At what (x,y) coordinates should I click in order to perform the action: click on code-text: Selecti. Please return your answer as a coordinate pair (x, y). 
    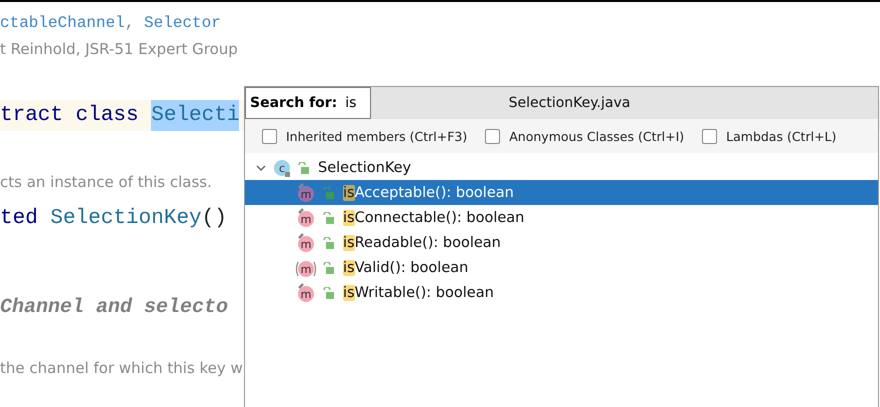
    Looking at the image, I should click on (195, 115).